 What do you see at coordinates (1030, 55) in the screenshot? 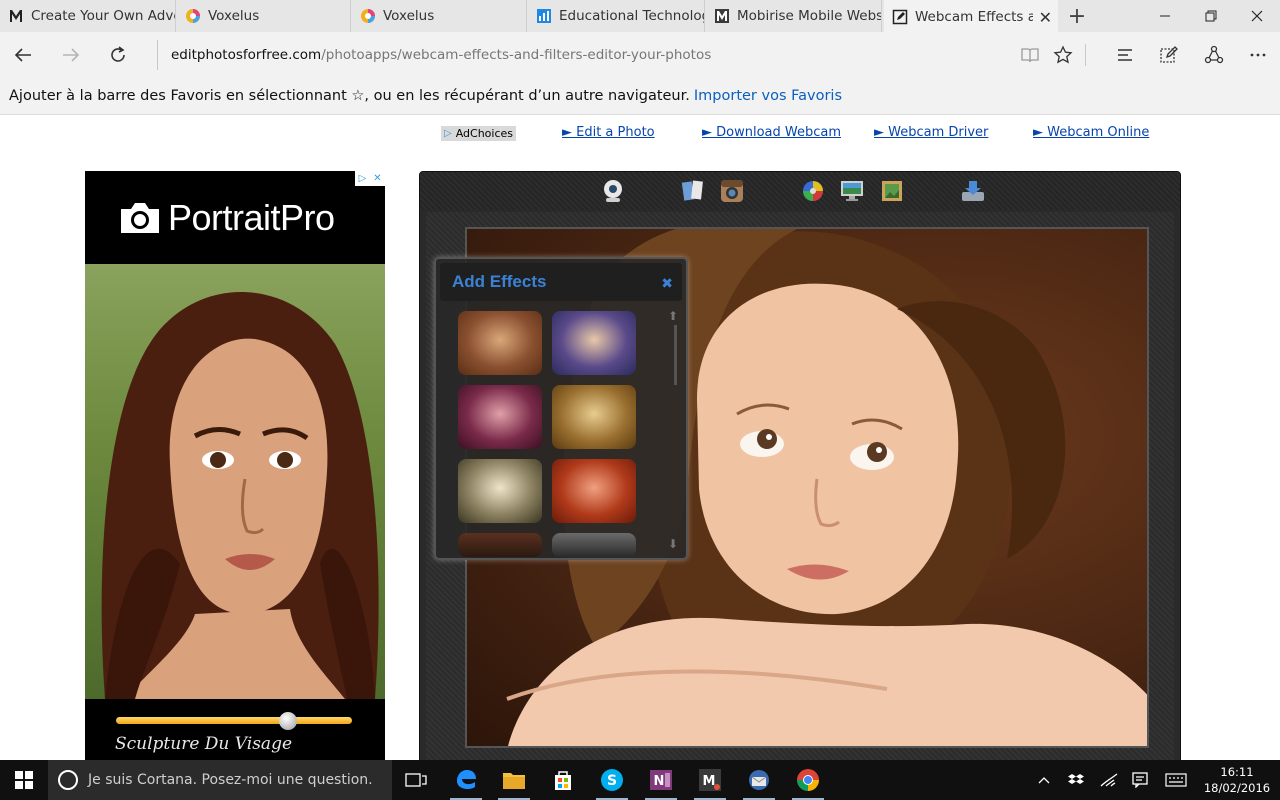
I see `reading-view-icon` at bounding box center [1030, 55].